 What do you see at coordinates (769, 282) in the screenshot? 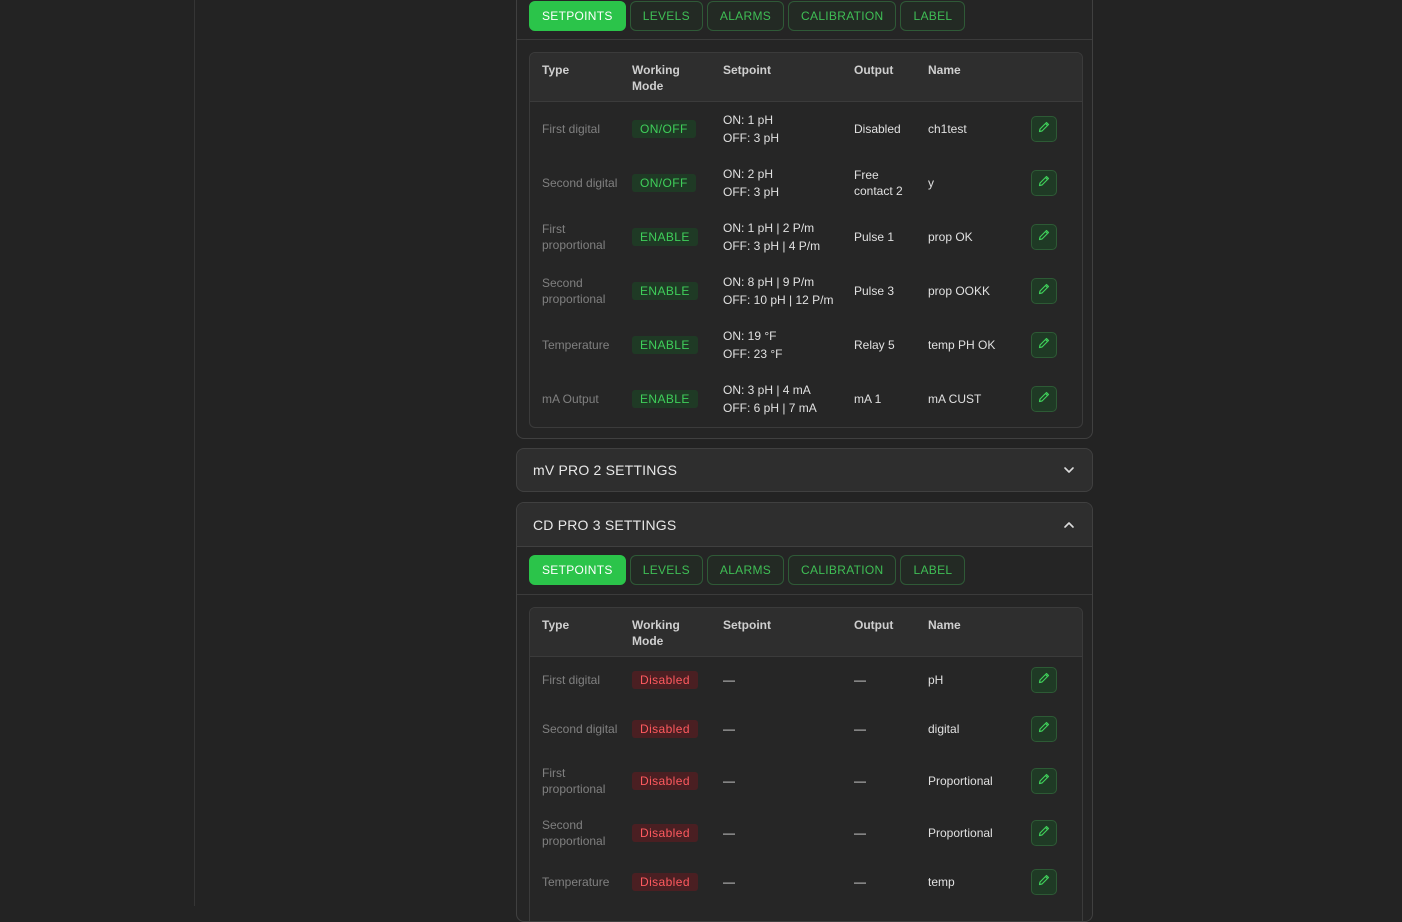
I see `setpoint-on: ON: 8 pH | 9 P/m` at bounding box center [769, 282].